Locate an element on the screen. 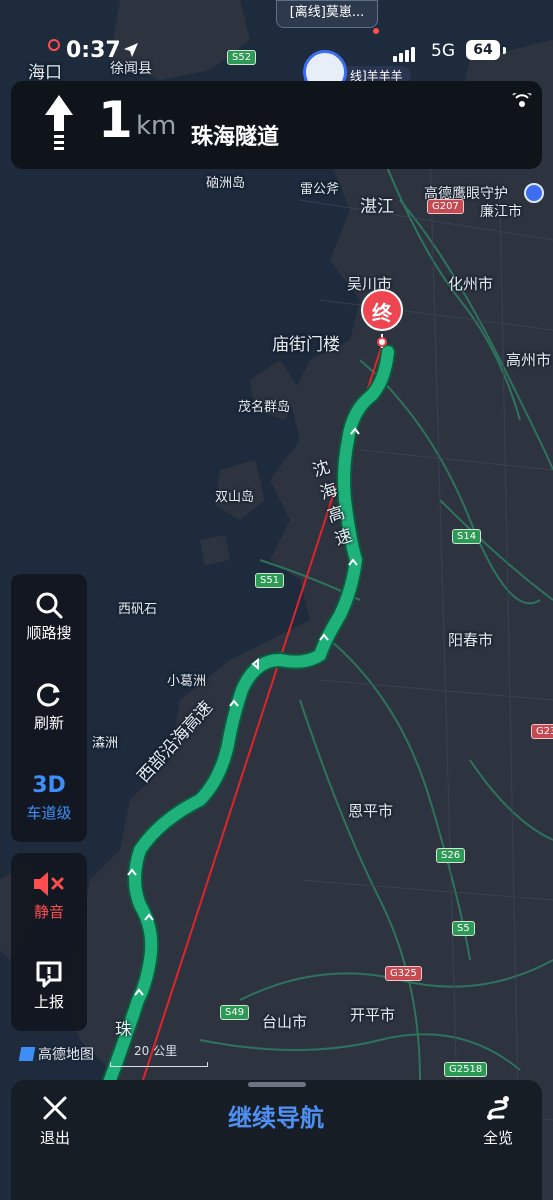 This screenshot has width=553, height=1200. map-controls-panel: 顺路搜 刷新 3D 车道级 is located at coordinates (49, 708).